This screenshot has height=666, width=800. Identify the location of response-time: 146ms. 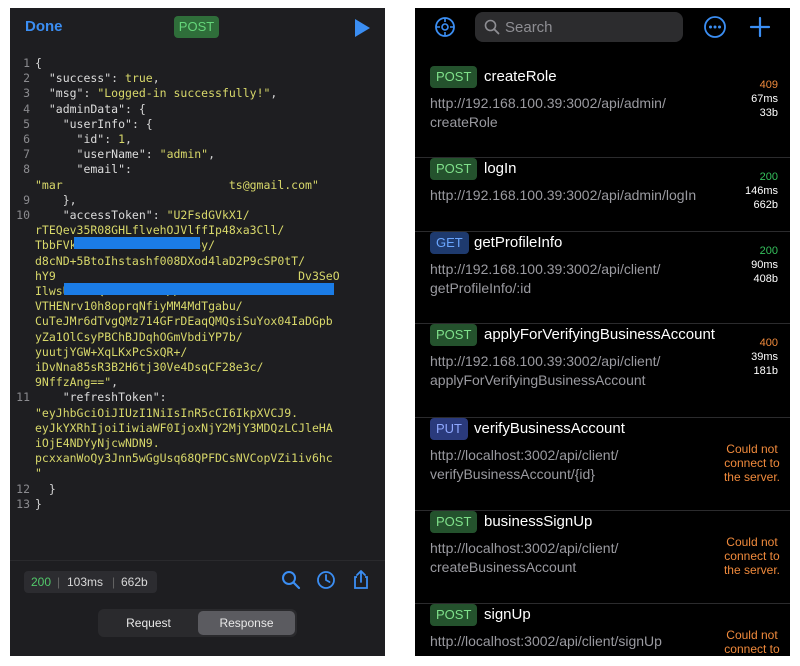
(761, 191).